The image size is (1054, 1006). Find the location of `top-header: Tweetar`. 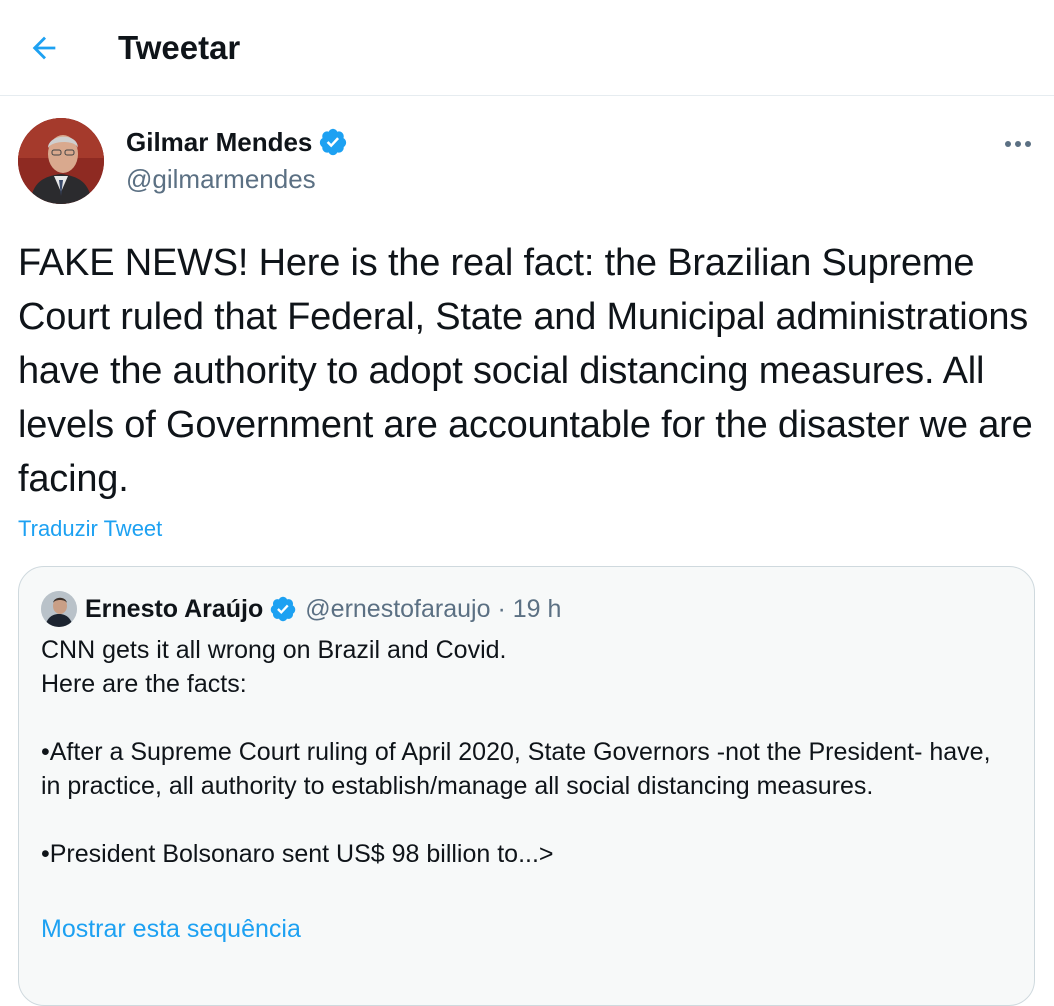

top-header: Tweetar is located at coordinates (527, 48).